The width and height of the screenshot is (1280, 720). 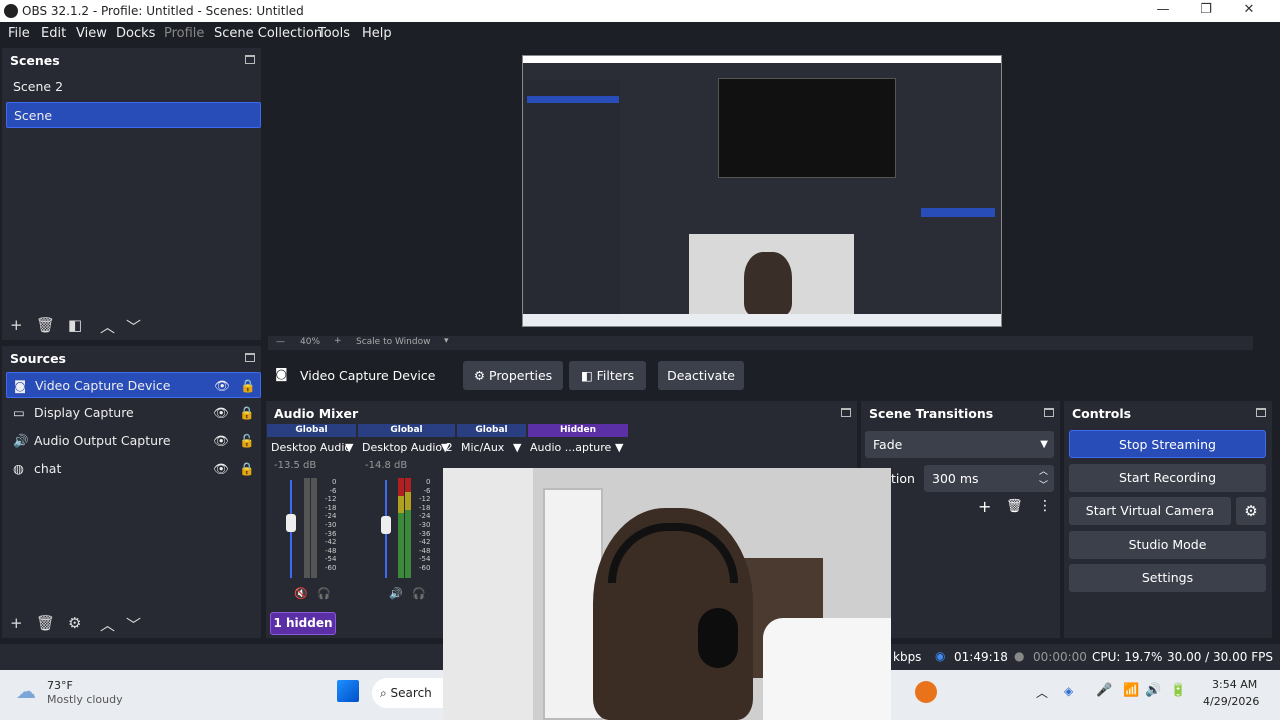 I want to click on channel-name: Desktop Audio 2, so click(x=407, y=447).